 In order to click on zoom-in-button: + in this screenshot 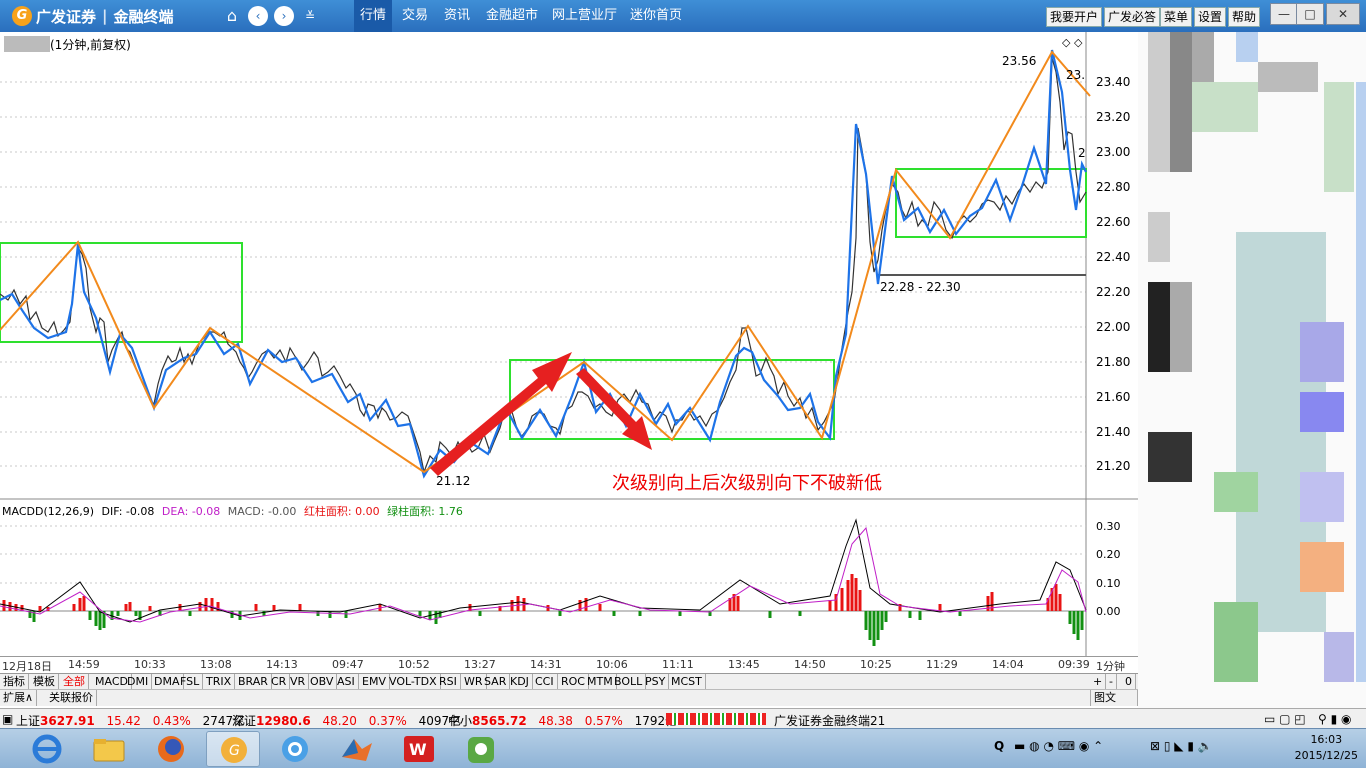, I will do `click(1098, 682)`.